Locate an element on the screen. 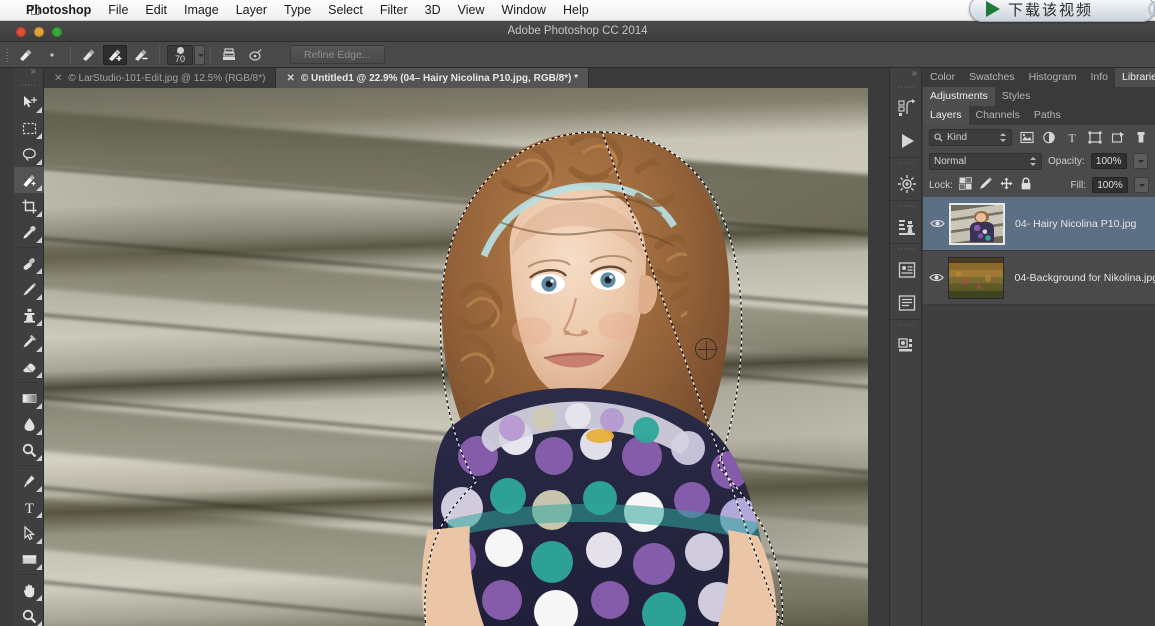 Image resolution: width=1155 pixels, height=626 pixels. dodge-tool is located at coordinates (29, 450).